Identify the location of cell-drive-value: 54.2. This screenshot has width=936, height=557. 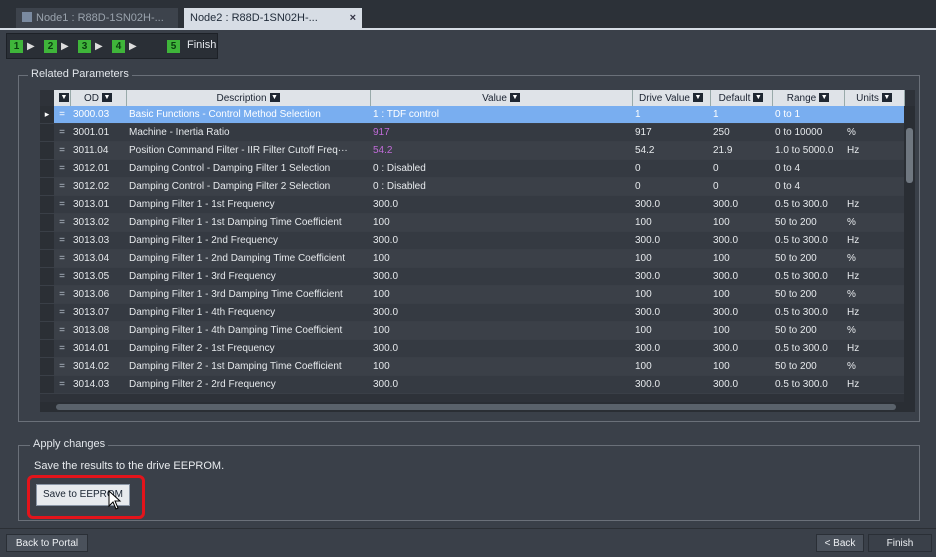
(671, 150).